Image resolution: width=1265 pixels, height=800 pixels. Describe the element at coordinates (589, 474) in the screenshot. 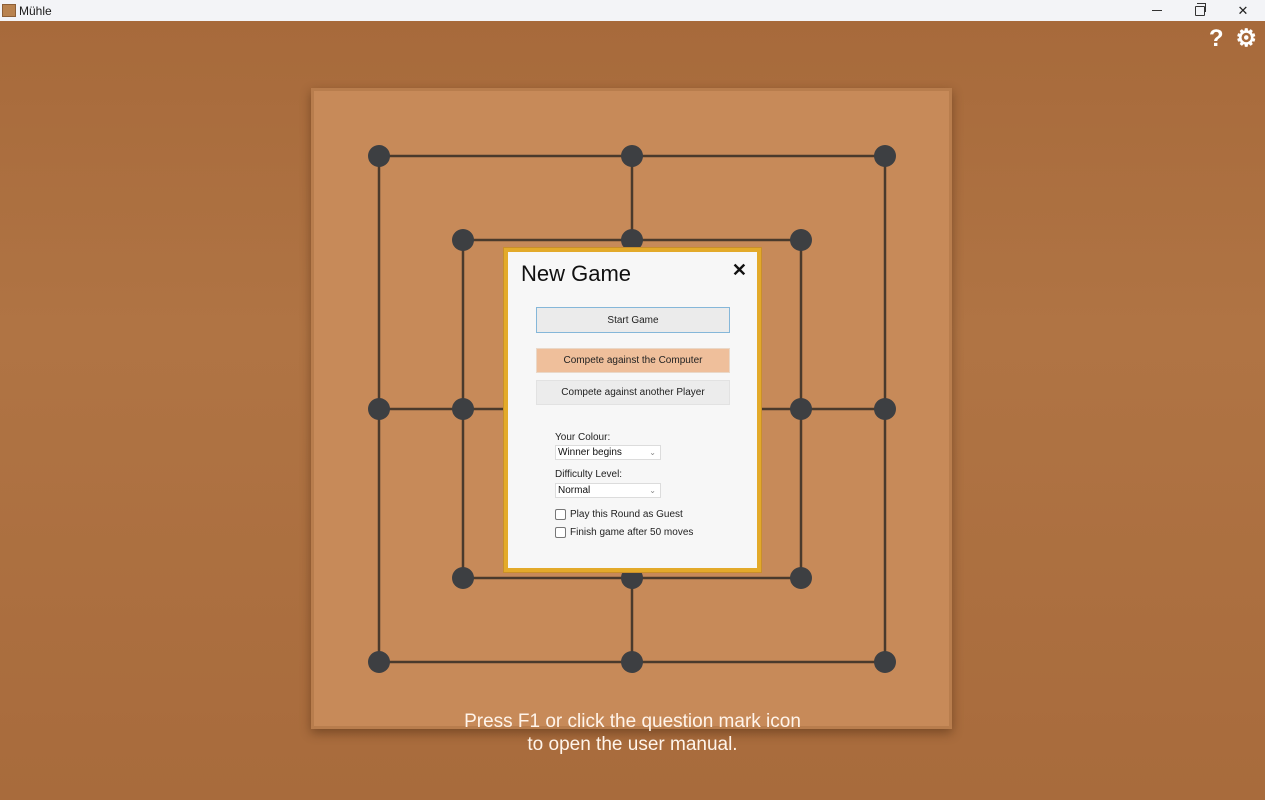

I see `difficulty-label: Difficulty Level:` at that location.